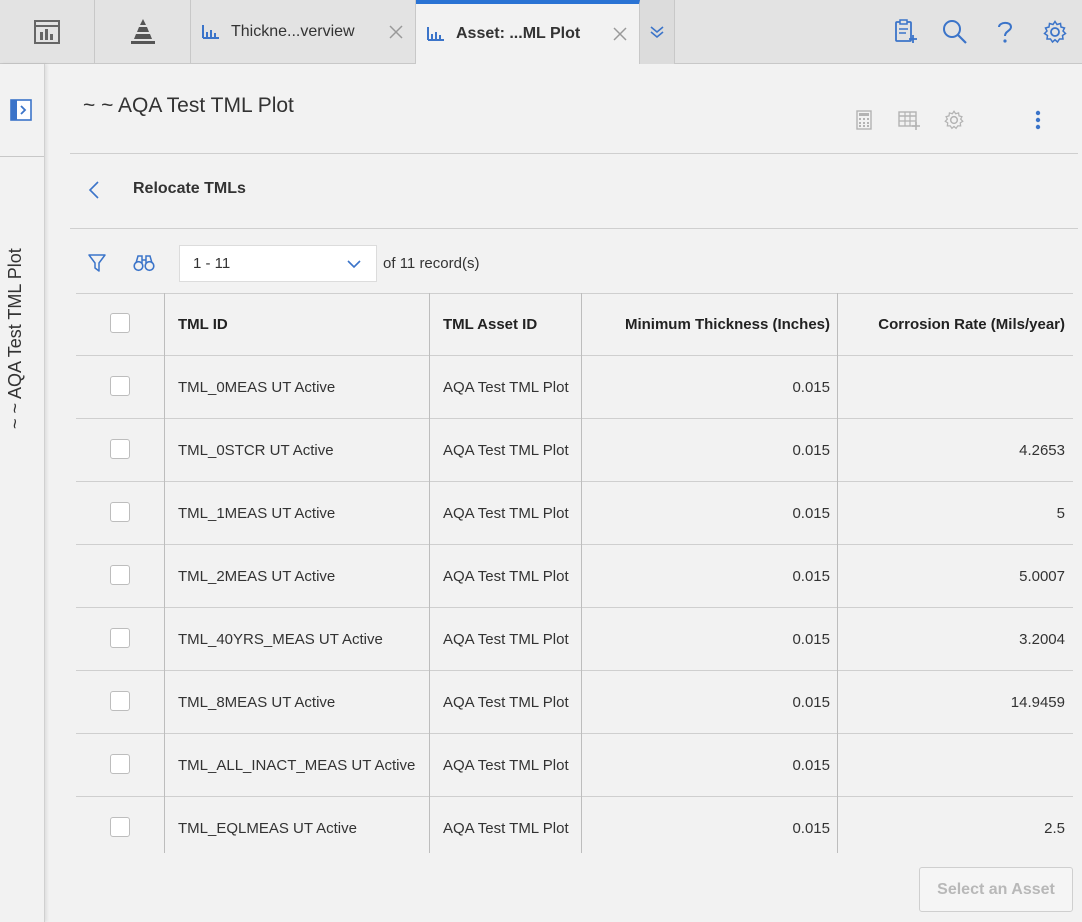 The width and height of the screenshot is (1082, 922). I want to click on record-count-total: 11, so click(407, 263).